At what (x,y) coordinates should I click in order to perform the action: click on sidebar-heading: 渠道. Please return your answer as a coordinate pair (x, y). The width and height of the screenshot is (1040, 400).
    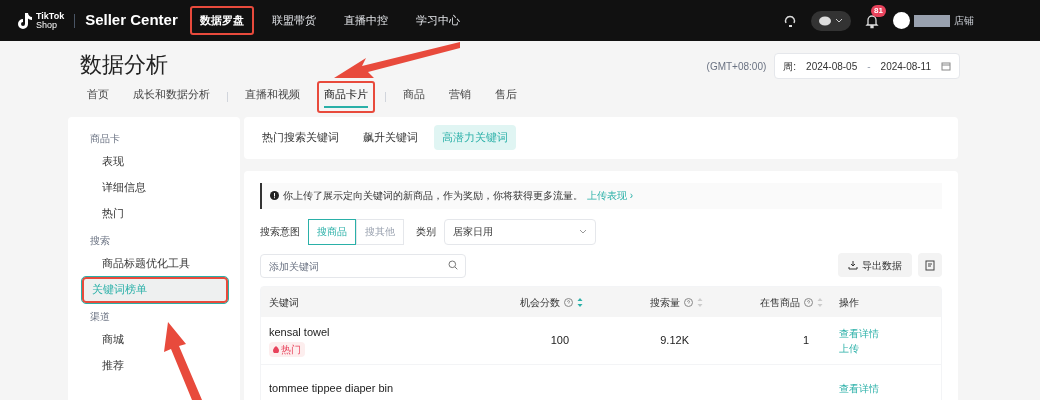
    Looking at the image, I should click on (100, 316).